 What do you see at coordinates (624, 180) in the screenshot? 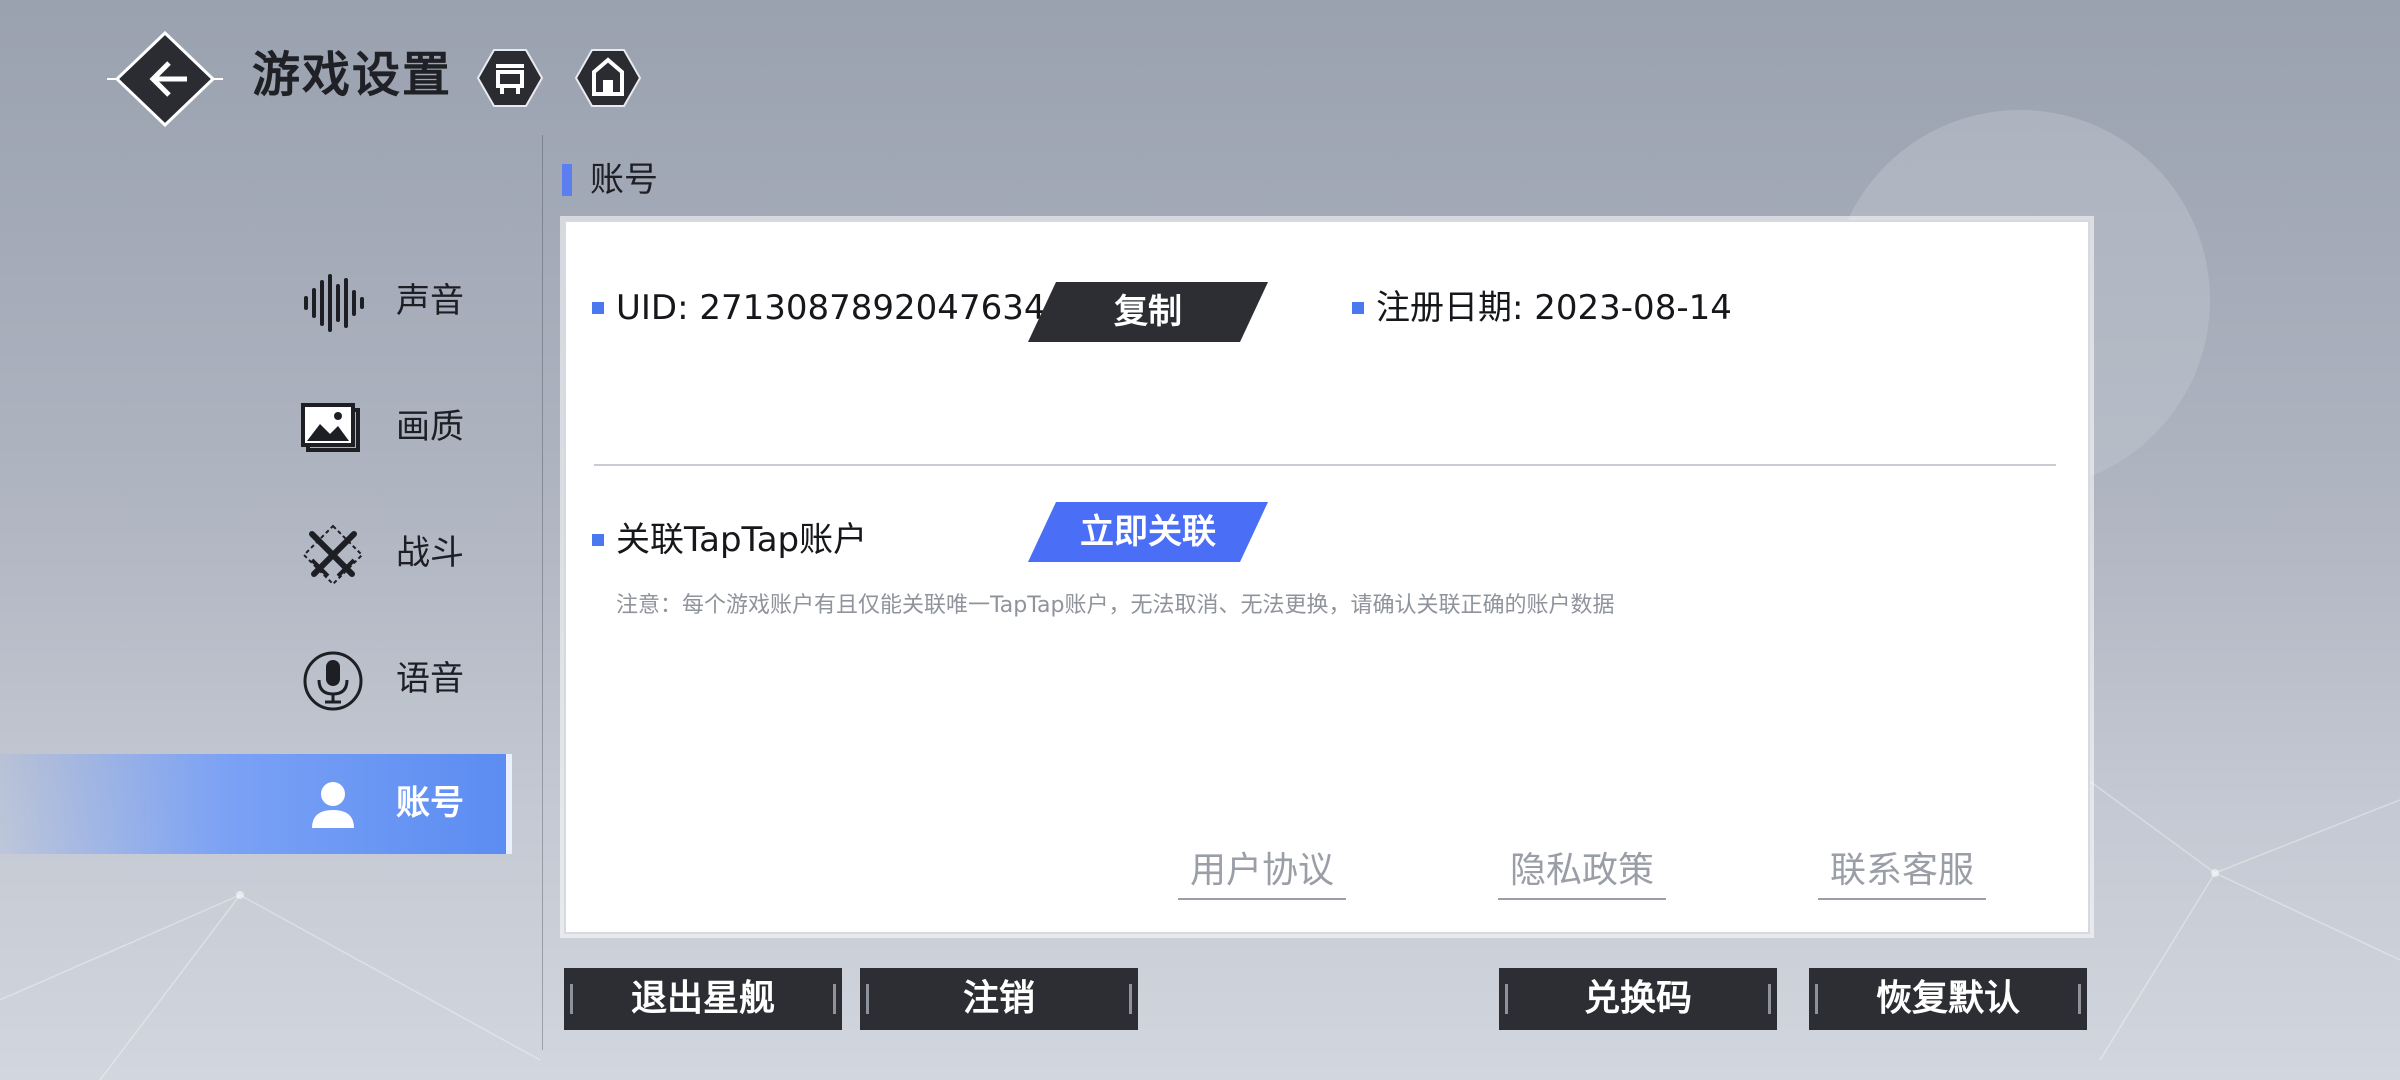
I see `section-title: 账号` at bounding box center [624, 180].